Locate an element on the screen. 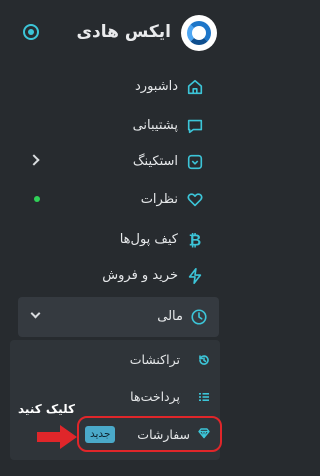 The image size is (320, 476). sidebar-item-label: پشتیبانی is located at coordinates (155, 125).